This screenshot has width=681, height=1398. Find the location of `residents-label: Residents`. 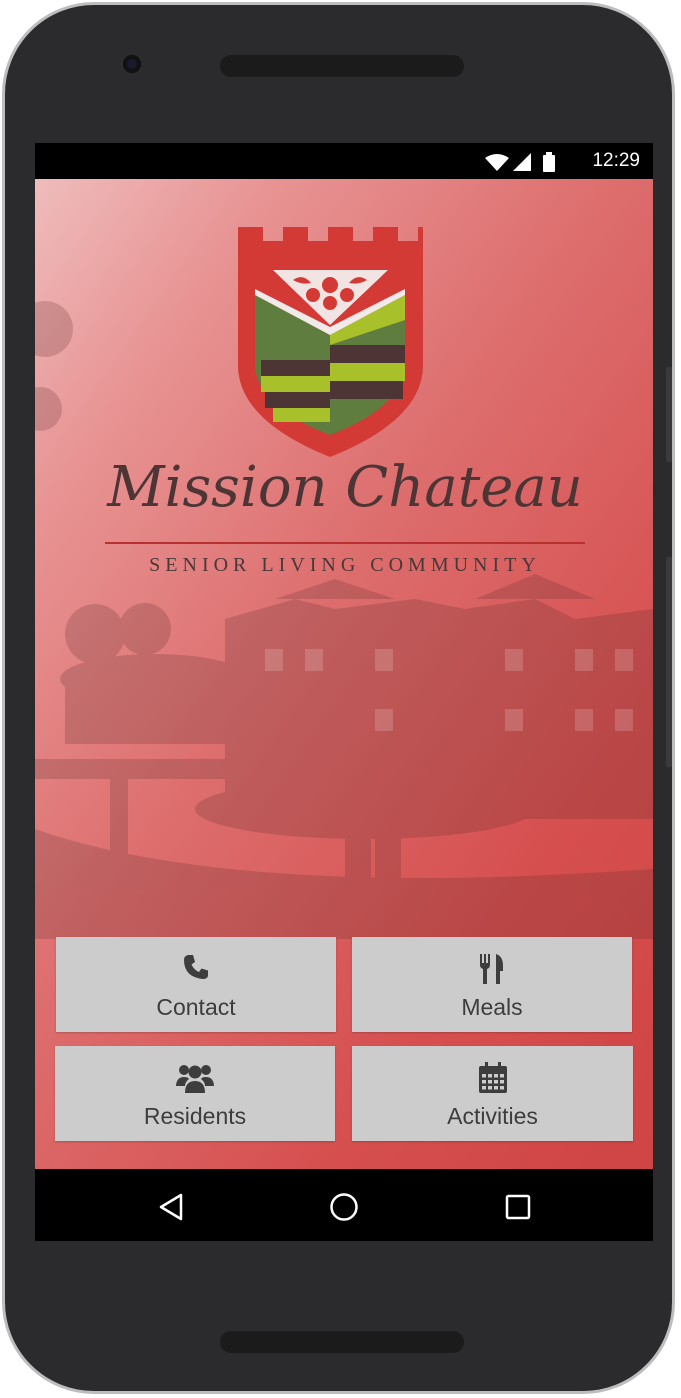

residents-label: Residents is located at coordinates (195, 1116).